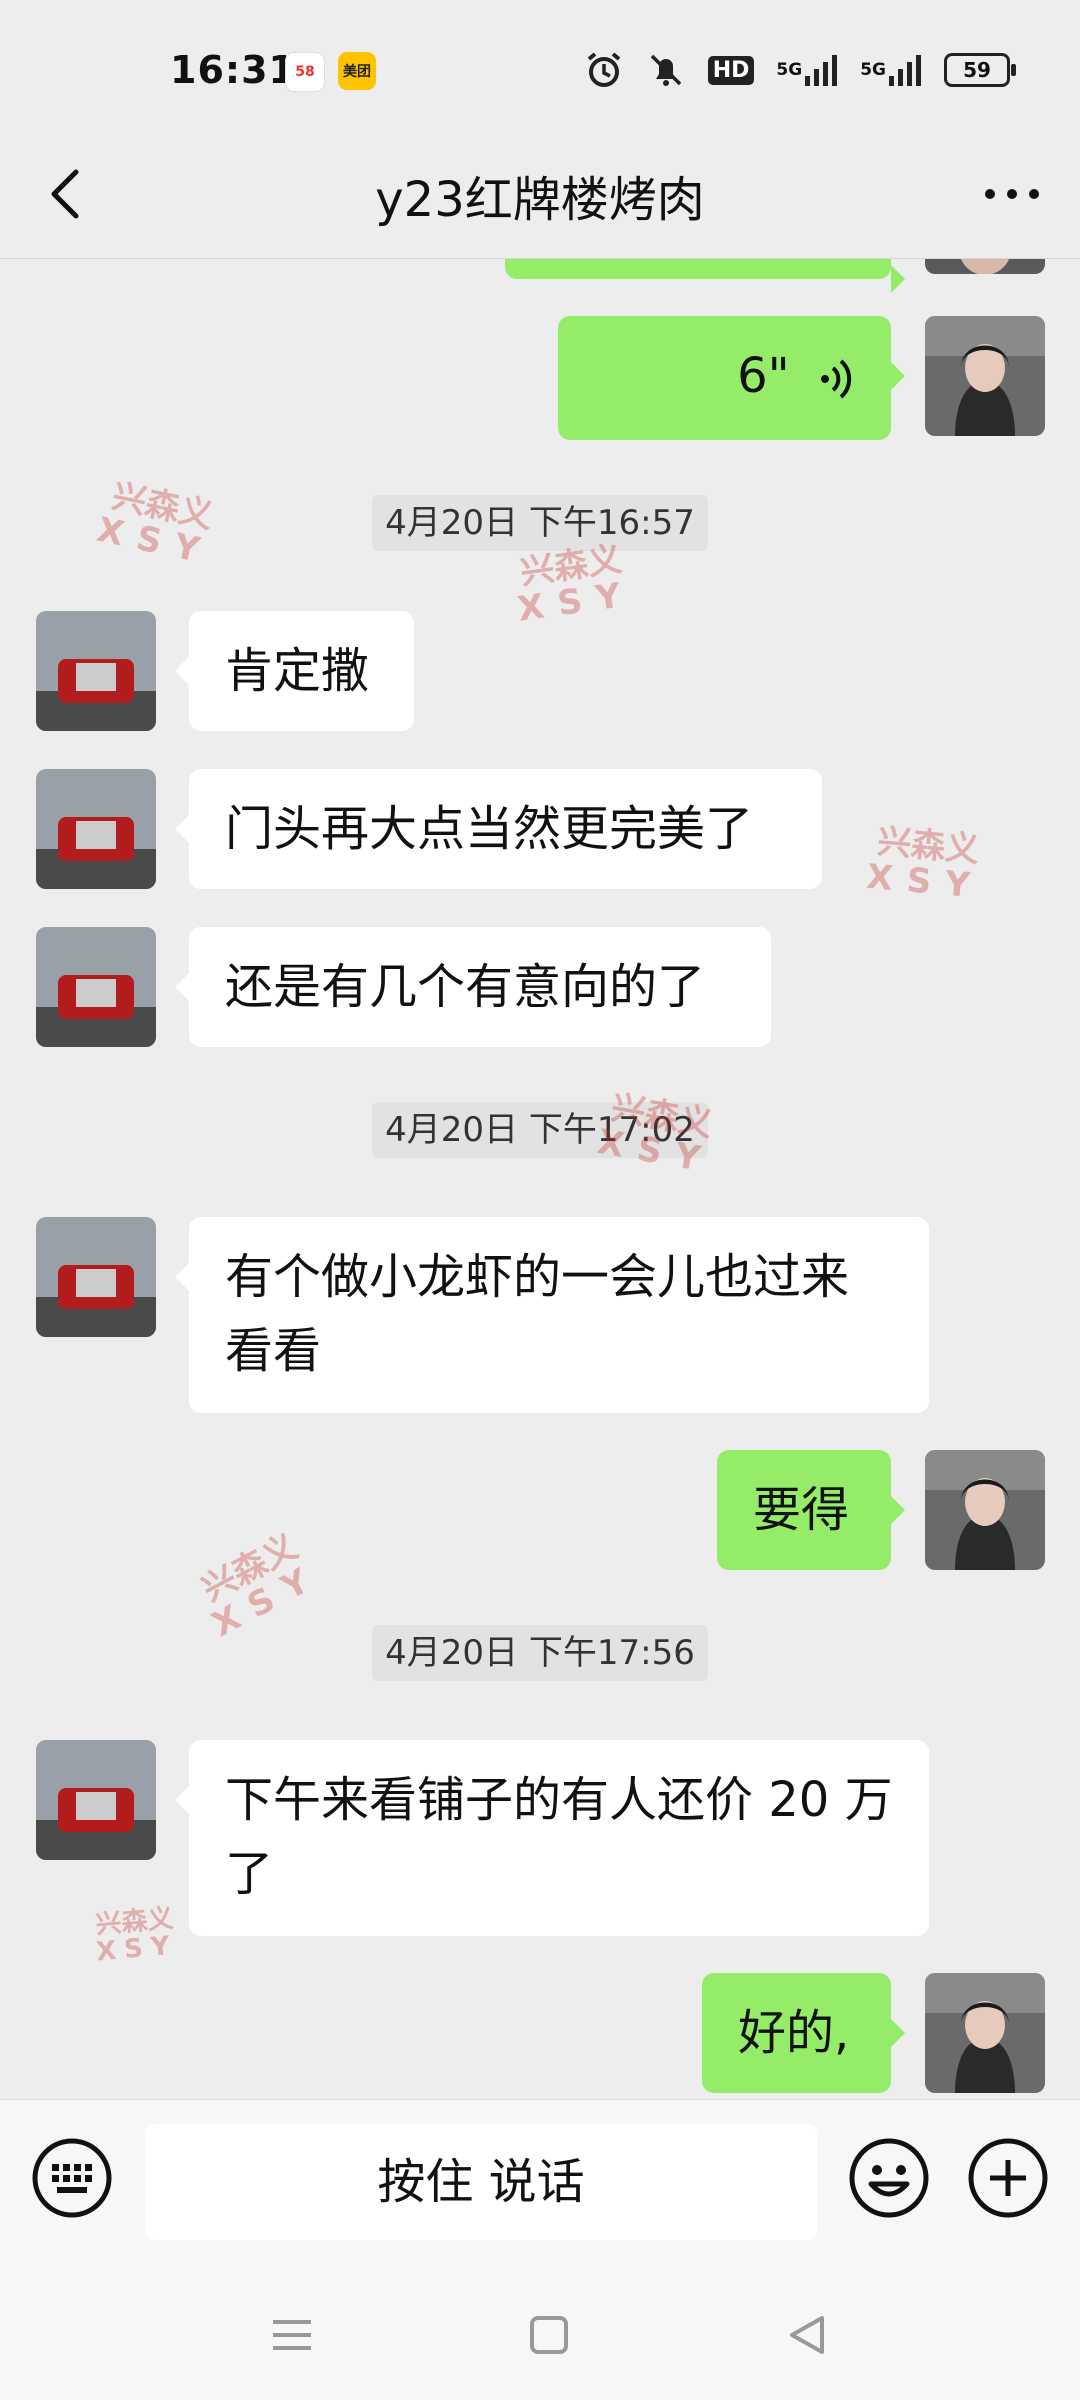  What do you see at coordinates (985, 266) in the screenshot?
I see `avatar-self-partial` at bounding box center [985, 266].